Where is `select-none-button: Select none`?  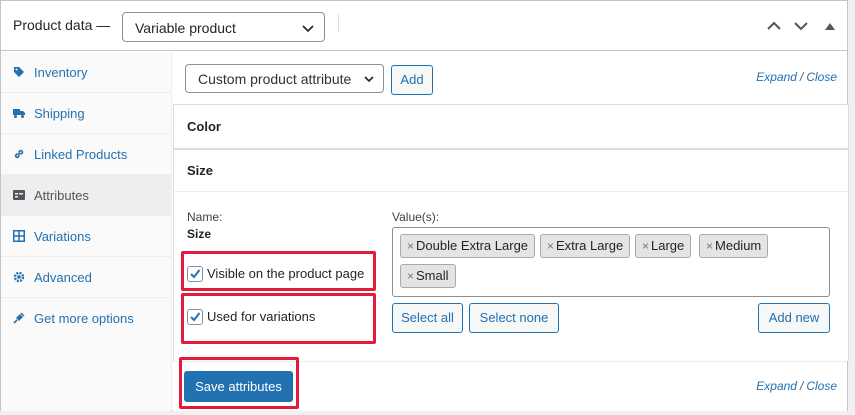
select-none-button: Select none is located at coordinates (514, 318).